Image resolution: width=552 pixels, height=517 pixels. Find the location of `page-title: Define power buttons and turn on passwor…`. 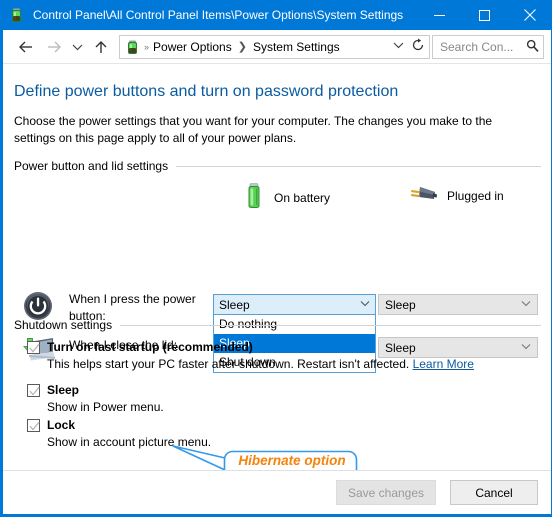

page-title: Define power buttons and turn on passwor… is located at coordinates (206, 91).